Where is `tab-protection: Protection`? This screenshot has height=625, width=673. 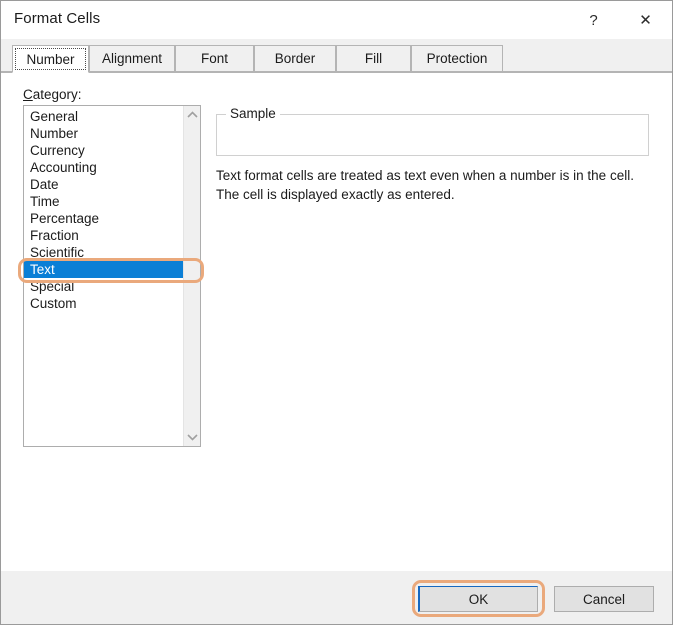 tab-protection: Protection is located at coordinates (457, 58).